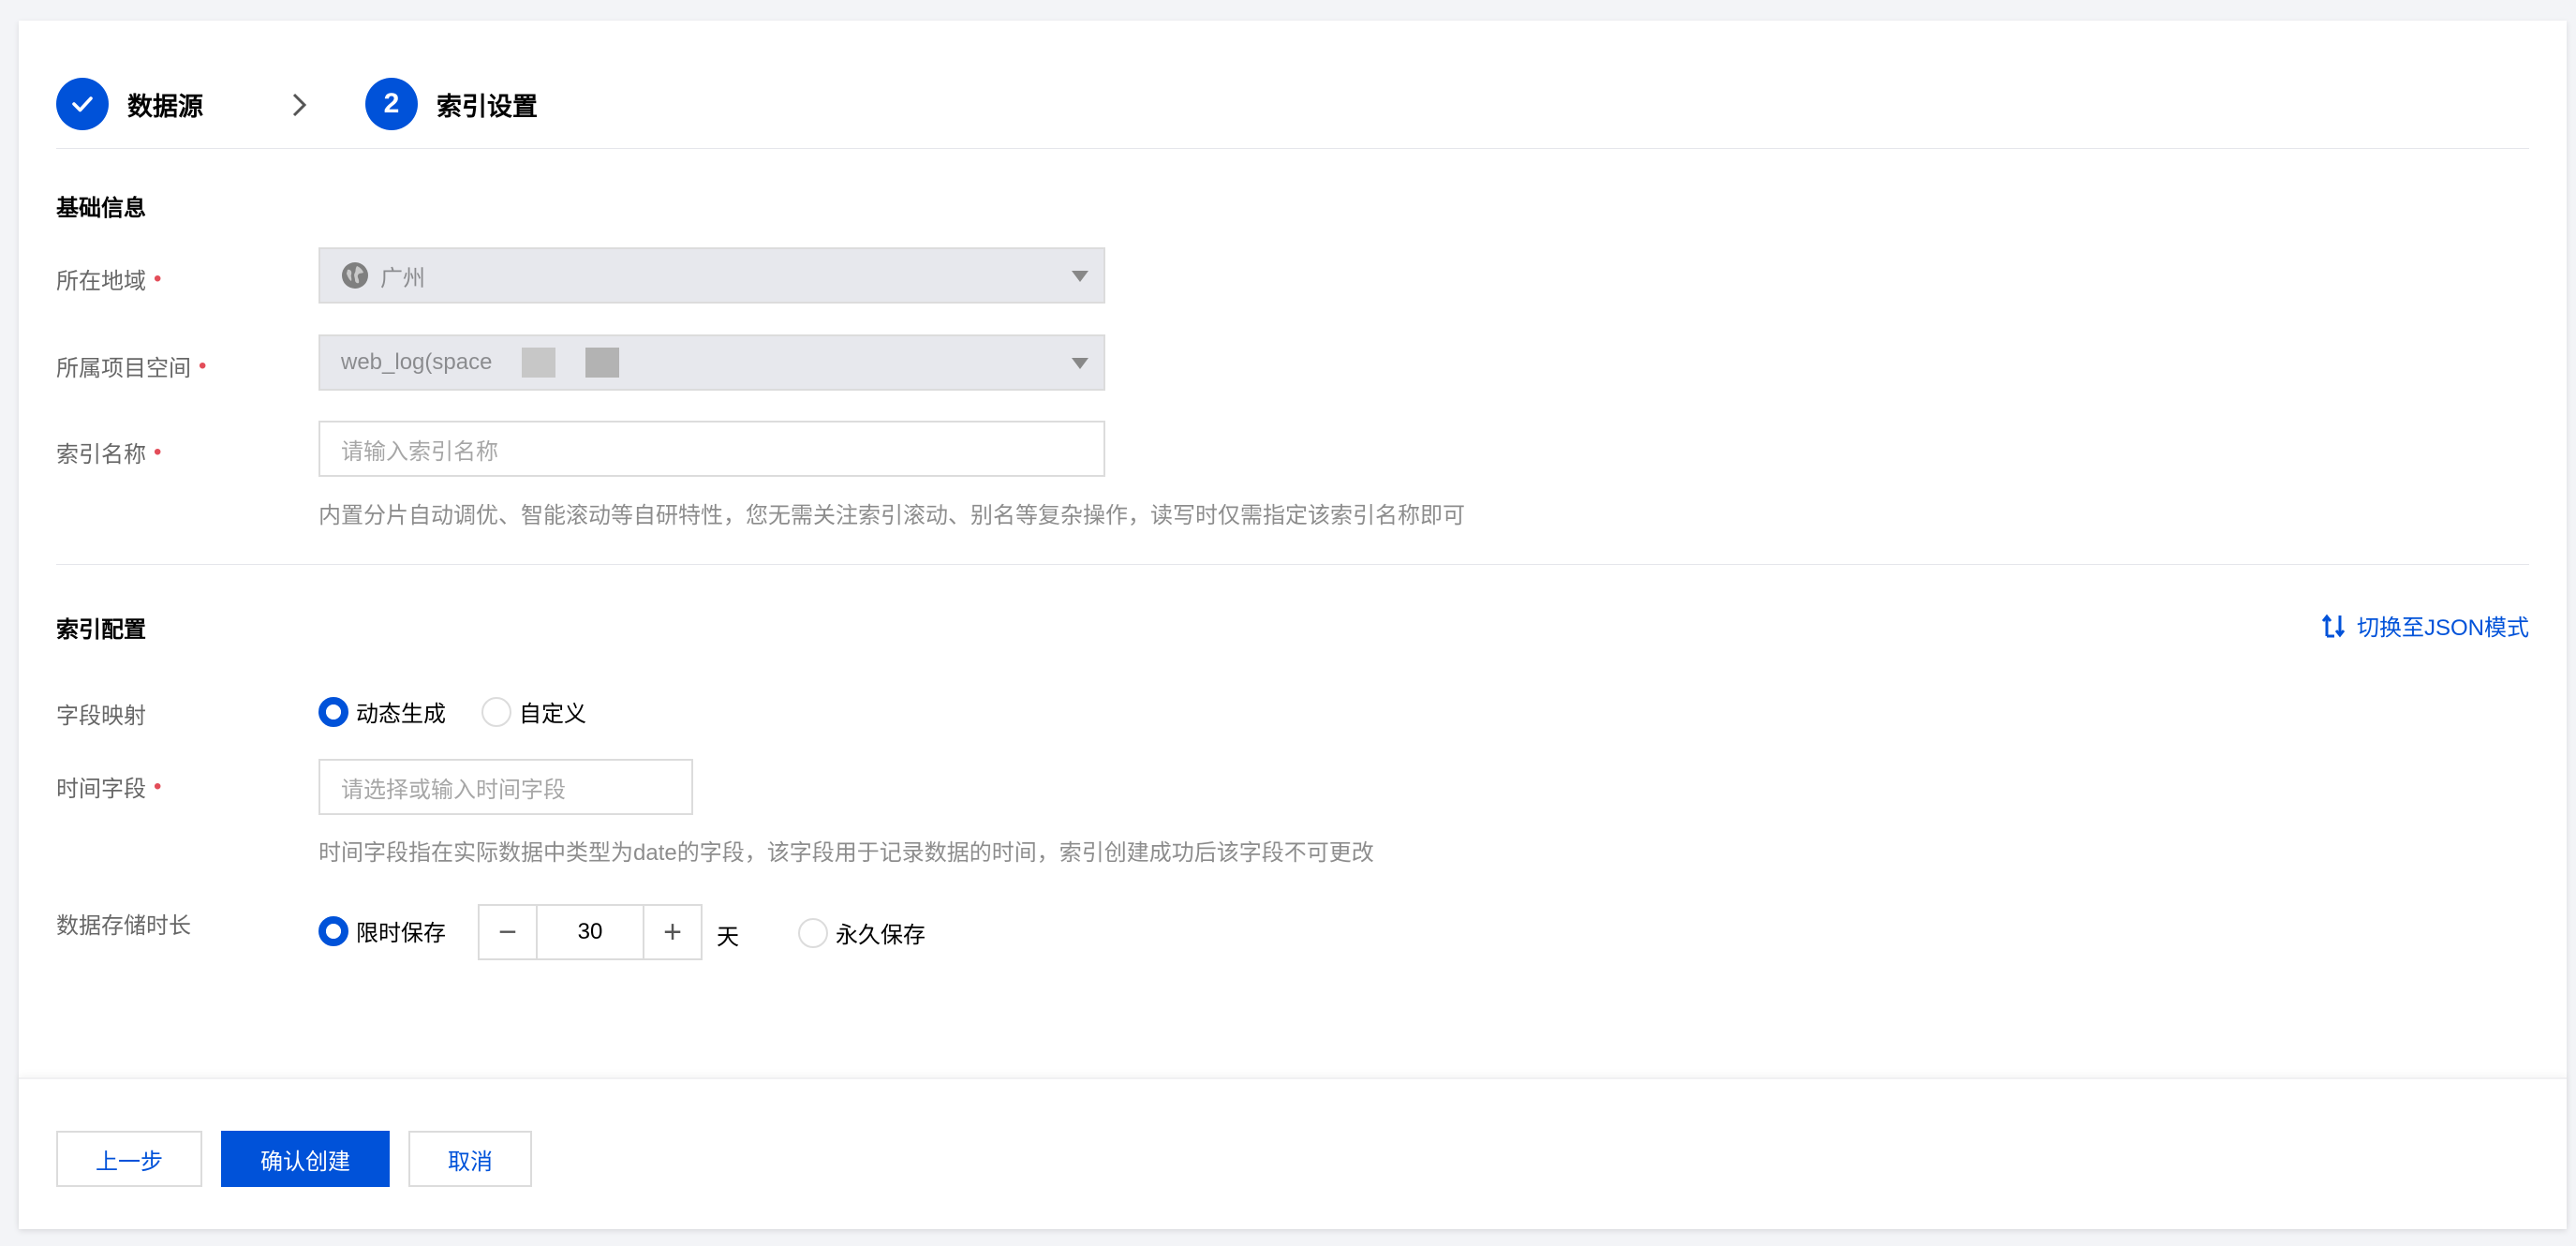 The height and width of the screenshot is (1246, 2576). Describe the element at coordinates (711, 275) in the screenshot. I see `region-select: 广州` at that location.